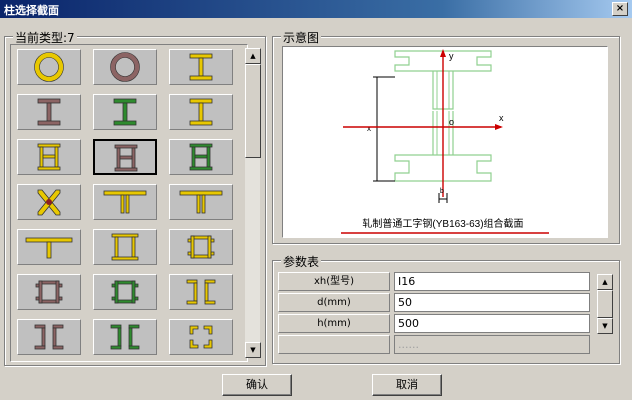  What do you see at coordinates (252, 203) in the screenshot?
I see `type-grid-scrollbar: ▲ ▼` at bounding box center [252, 203].